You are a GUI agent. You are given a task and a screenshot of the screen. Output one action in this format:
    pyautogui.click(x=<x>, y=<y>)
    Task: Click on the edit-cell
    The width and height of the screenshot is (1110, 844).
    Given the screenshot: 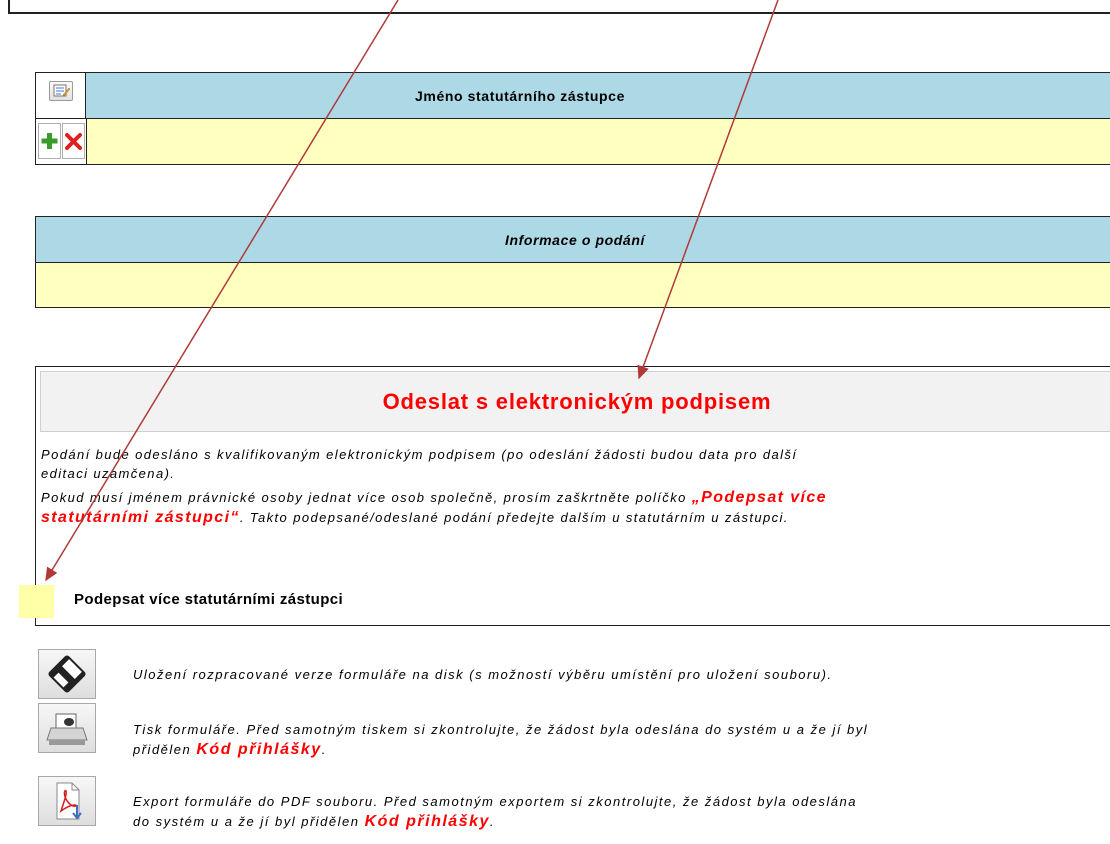 What is the action you would take?
    pyautogui.click(x=61, y=95)
    